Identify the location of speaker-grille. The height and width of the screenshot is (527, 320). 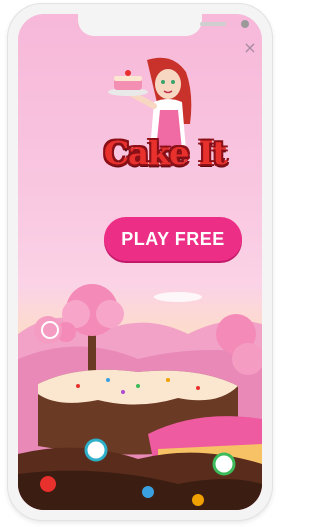
(213, 24).